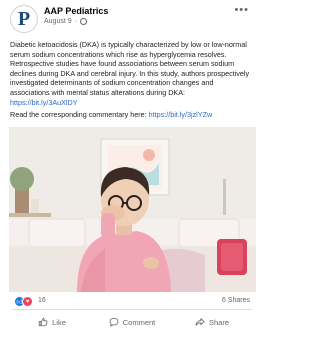 The width and height of the screenshot is (320, 338). What do you see at coordinates (27, 301) in the screenshot?
I see `heart-reaction-icon: ♥` at bounding box center [27, 301].